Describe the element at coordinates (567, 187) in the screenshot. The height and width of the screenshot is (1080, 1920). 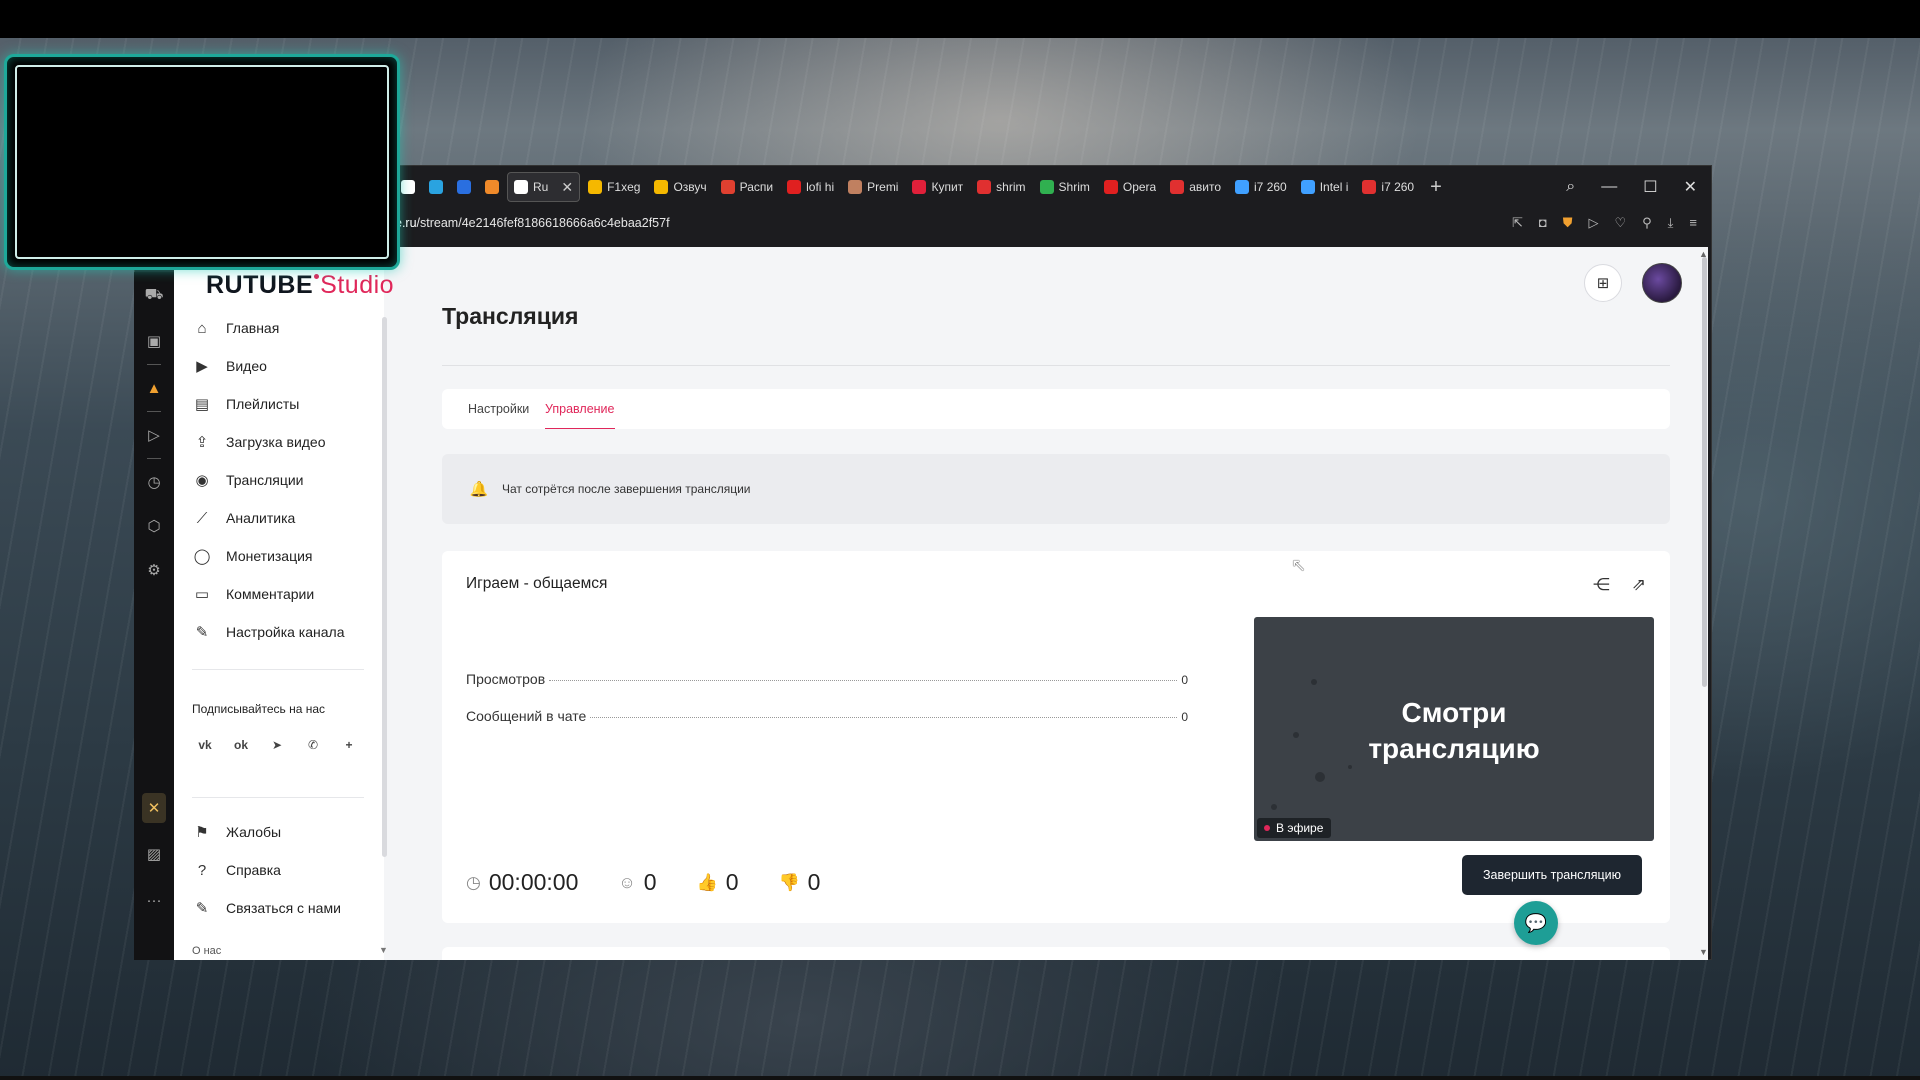
I see `tab-close-icon: ✕` at that location.